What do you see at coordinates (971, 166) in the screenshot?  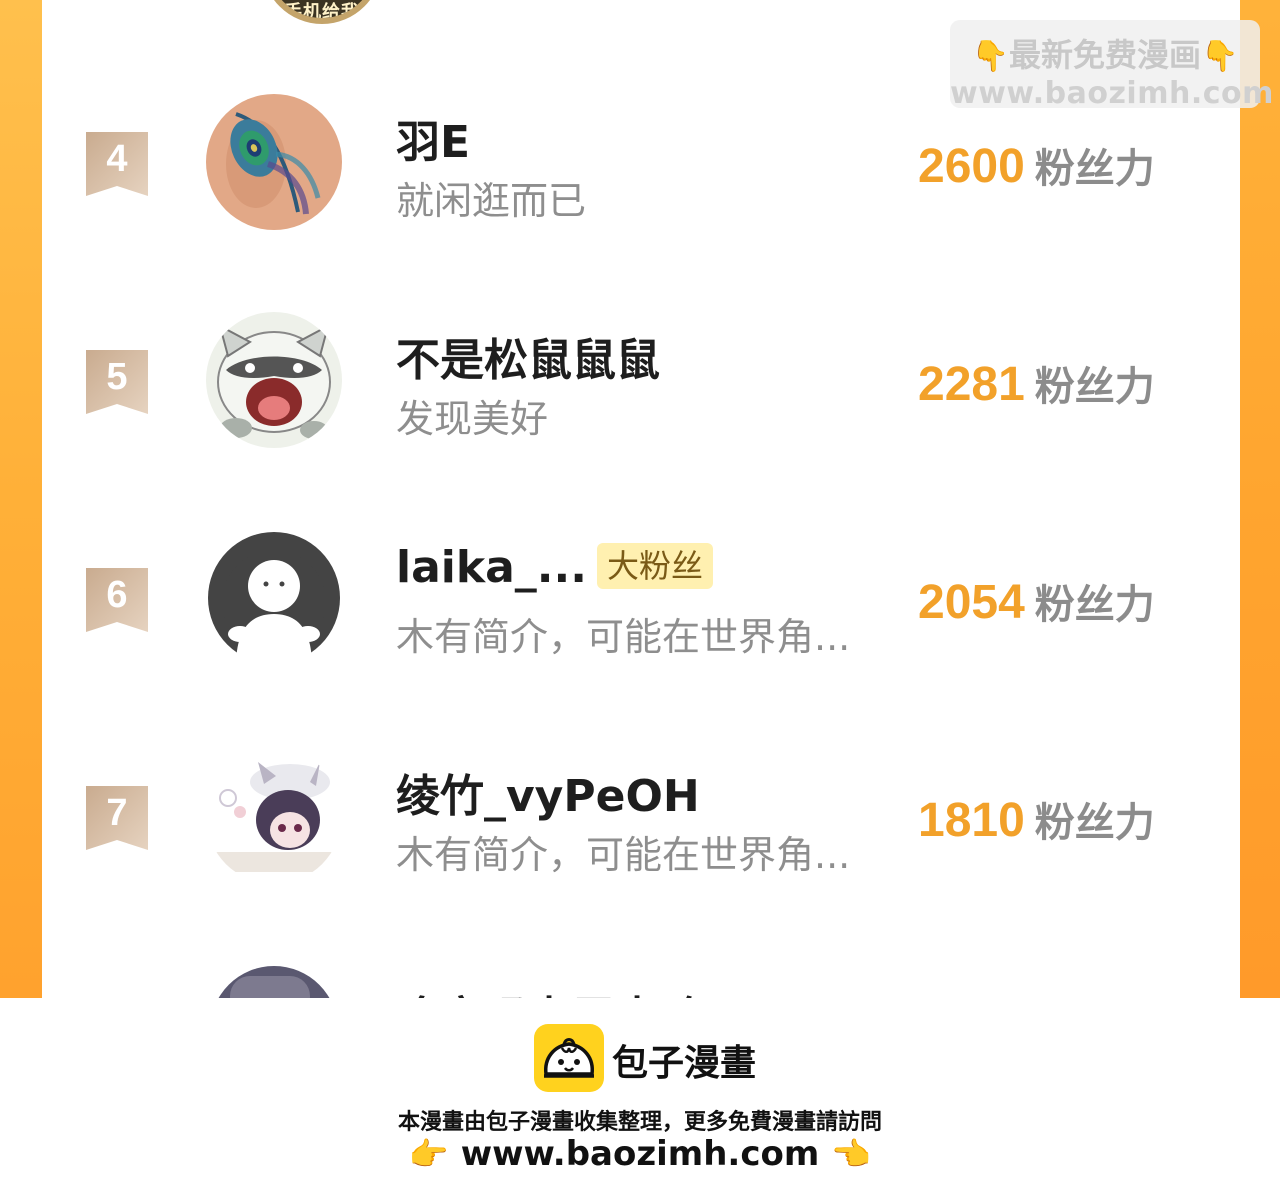 I see `fan-score-value: 2600` at bounding box center [971, 166].